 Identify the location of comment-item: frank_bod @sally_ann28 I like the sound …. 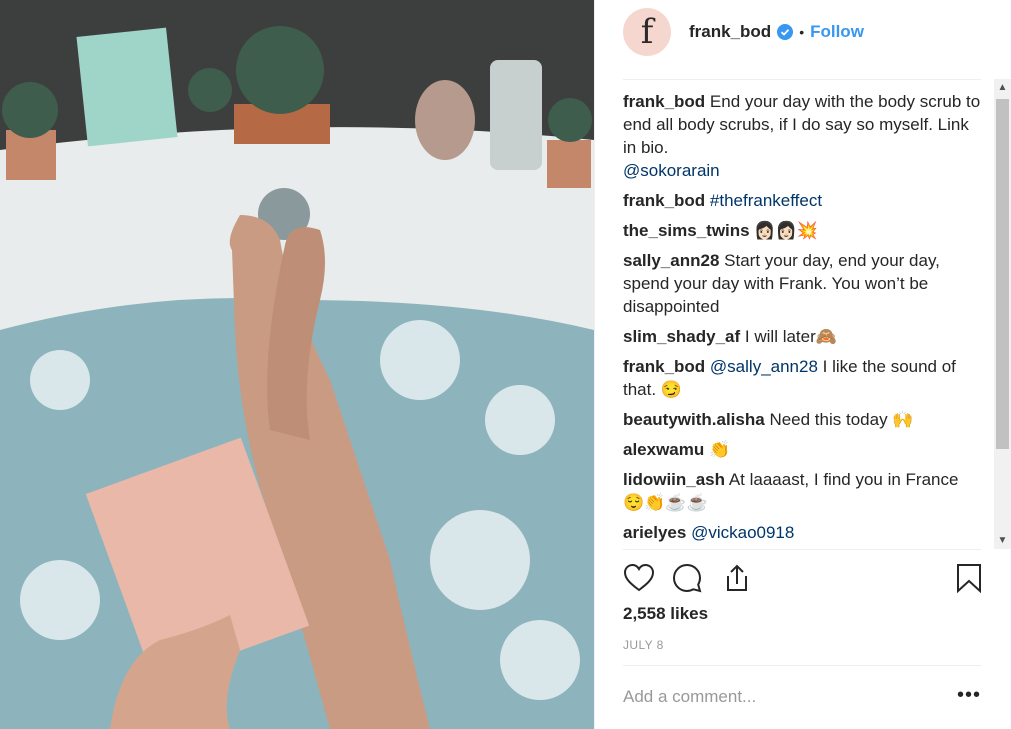
(803, 378).